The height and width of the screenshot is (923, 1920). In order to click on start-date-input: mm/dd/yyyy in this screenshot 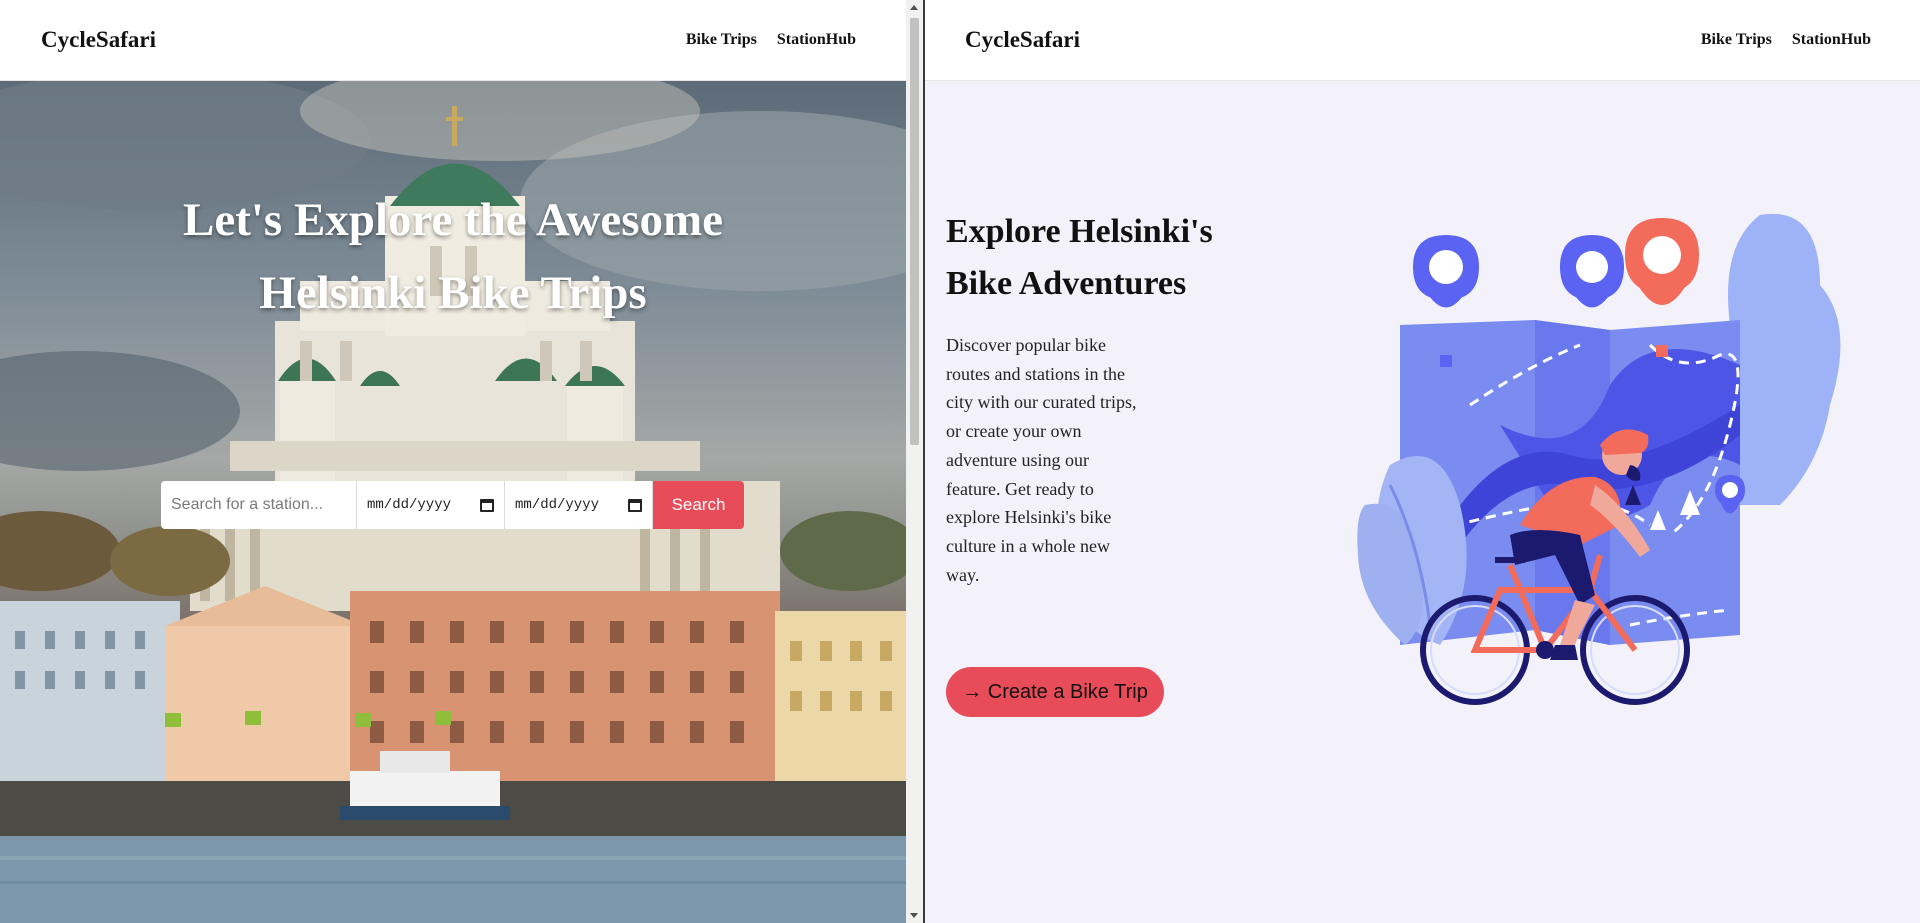, I will do `click(431, 505)`.